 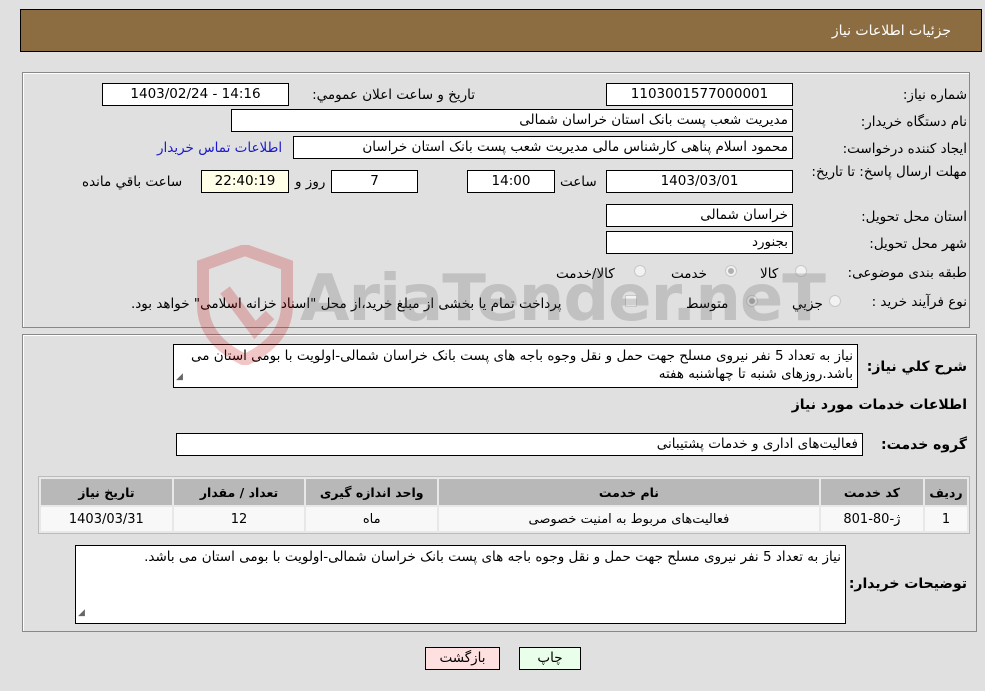 What do you see at coordinates (891, 31) in the screenshot?
I see `page-title: جزئيات اطلاعات نياز` at bounding box center [891, 31].